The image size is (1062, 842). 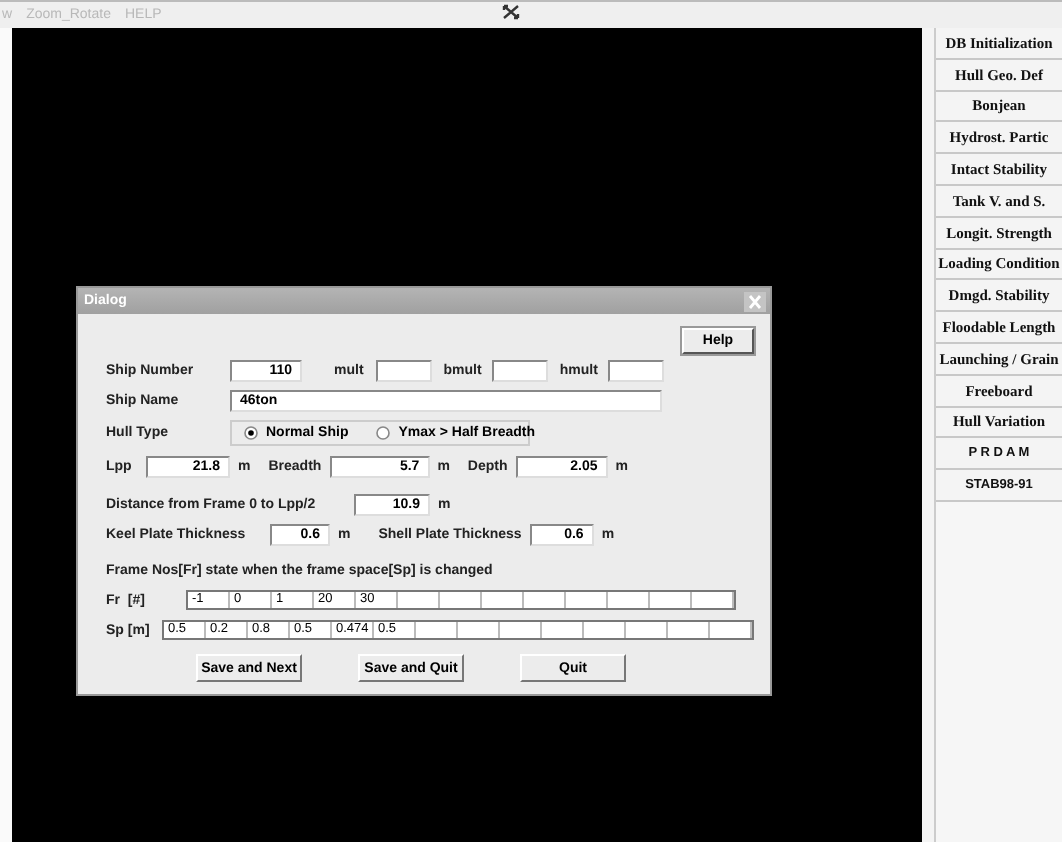 What do you see at coordinates (511, 12) in the screenshot?
I see `cursor-icon` at bounding box center [511, 12].